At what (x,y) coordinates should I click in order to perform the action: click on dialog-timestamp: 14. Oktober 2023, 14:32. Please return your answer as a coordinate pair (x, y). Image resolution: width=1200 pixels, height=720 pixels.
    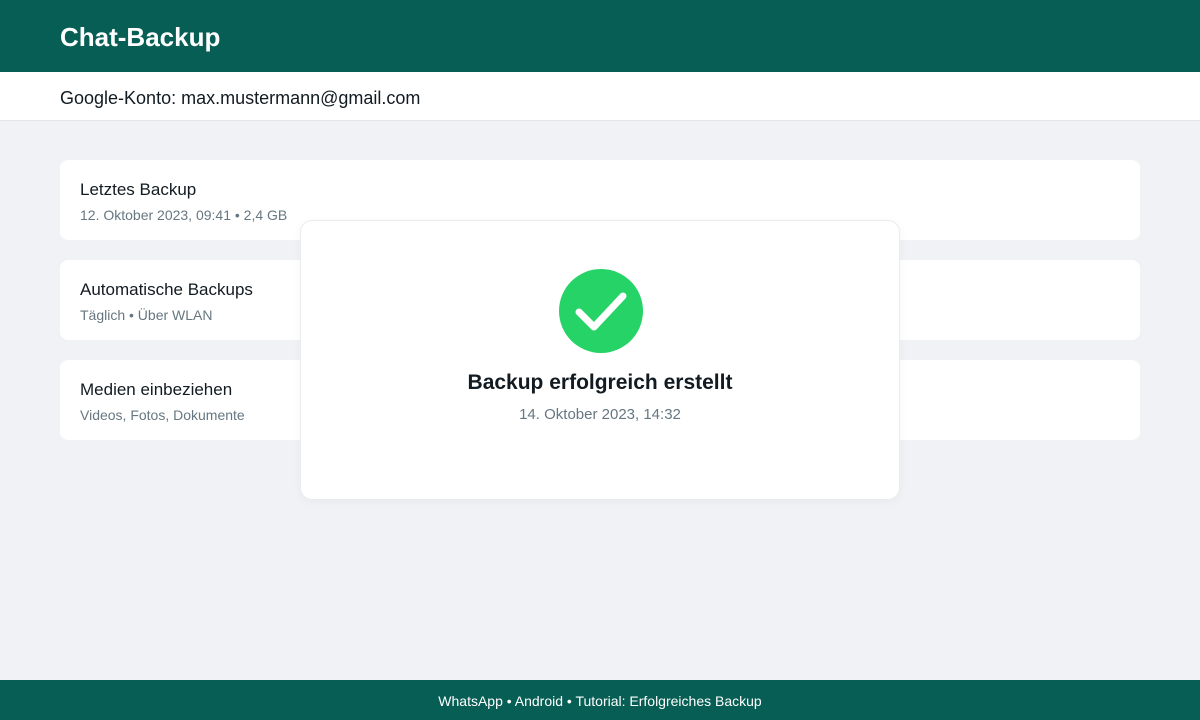
    Looking at the image, I should click on (600, 414).